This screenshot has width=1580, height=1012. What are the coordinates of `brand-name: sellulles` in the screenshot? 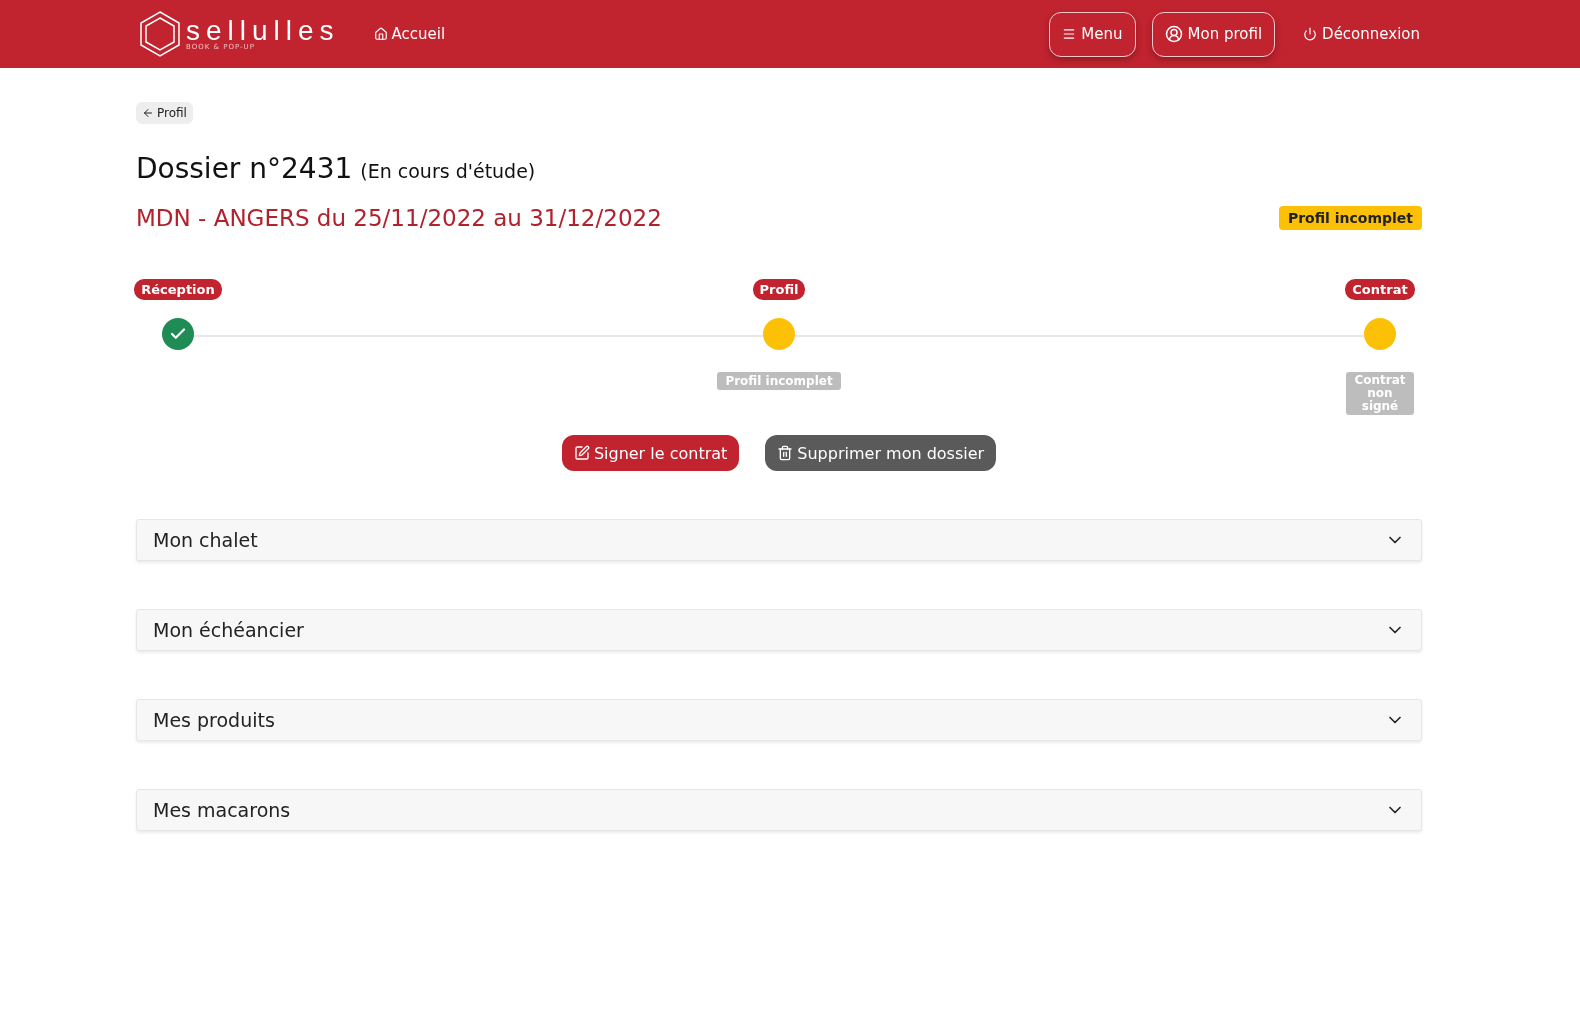 It's located at (263, 31).